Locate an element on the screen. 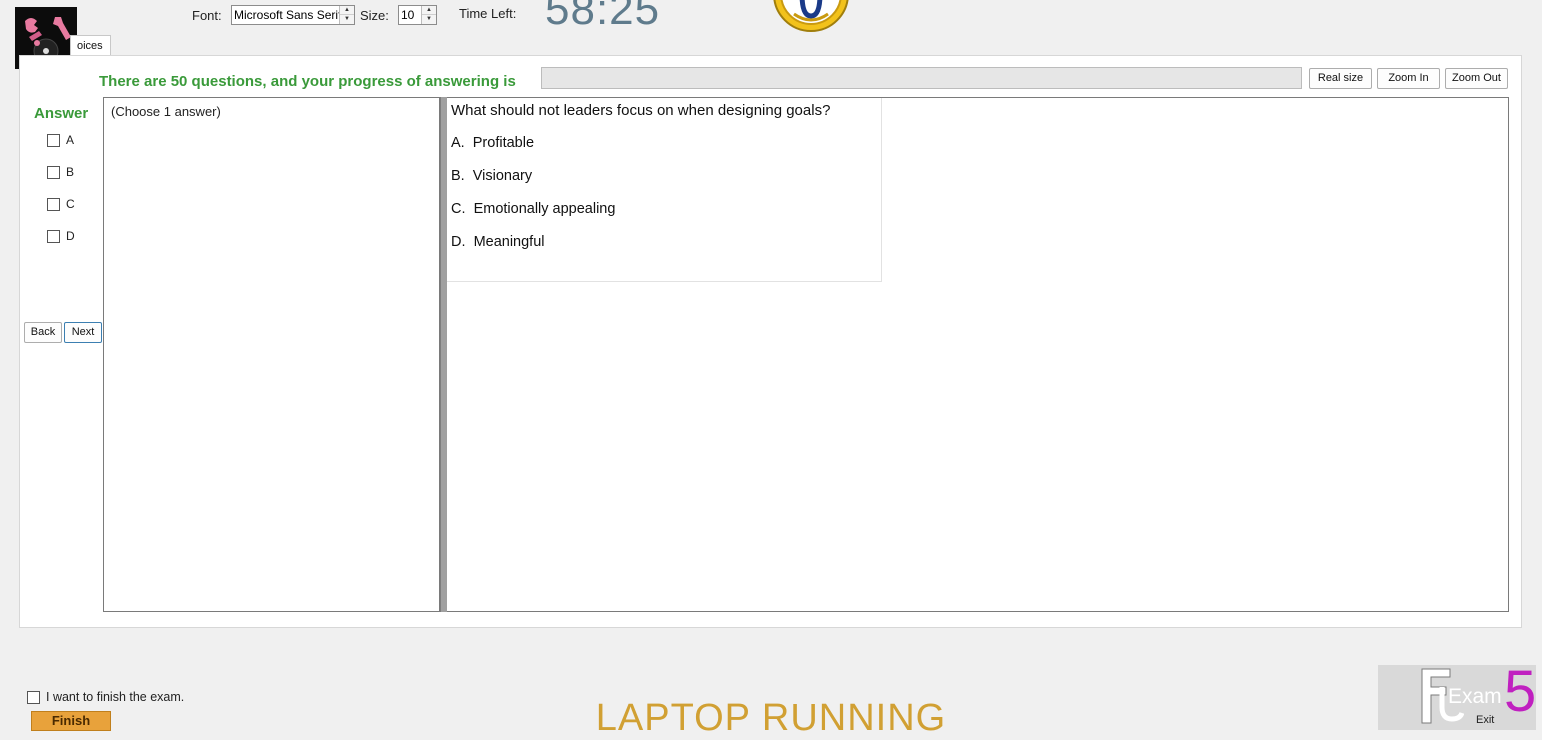 This screenshot has width=1542, height=740. bottom-banner: LAPTOP RUNNING is located at coordinates (771, 718).